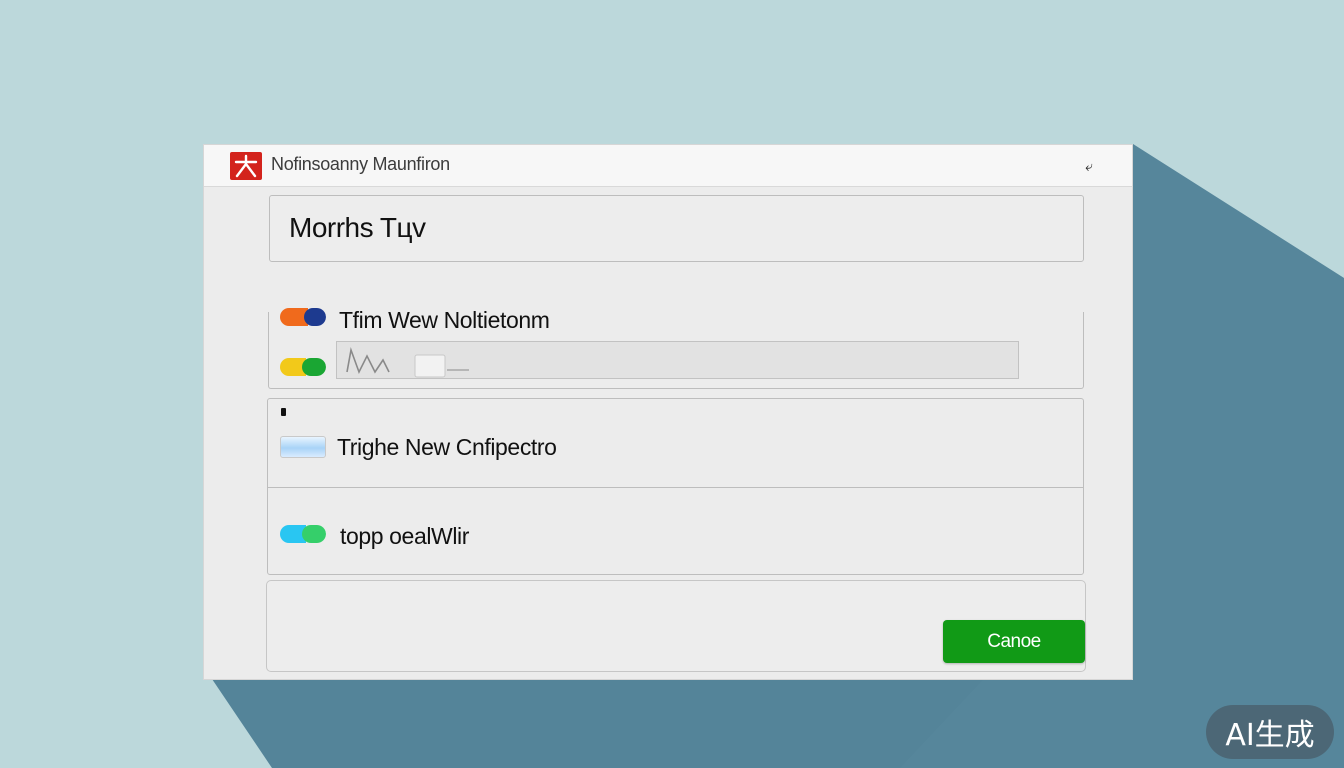 This screenshot has width=1344, height=768. What do you see at coordinates (444, 320) in the screenshot?
I see `row-label-new-notification: Tfim Wew Noltietonm` at bounding box center [444, 320].